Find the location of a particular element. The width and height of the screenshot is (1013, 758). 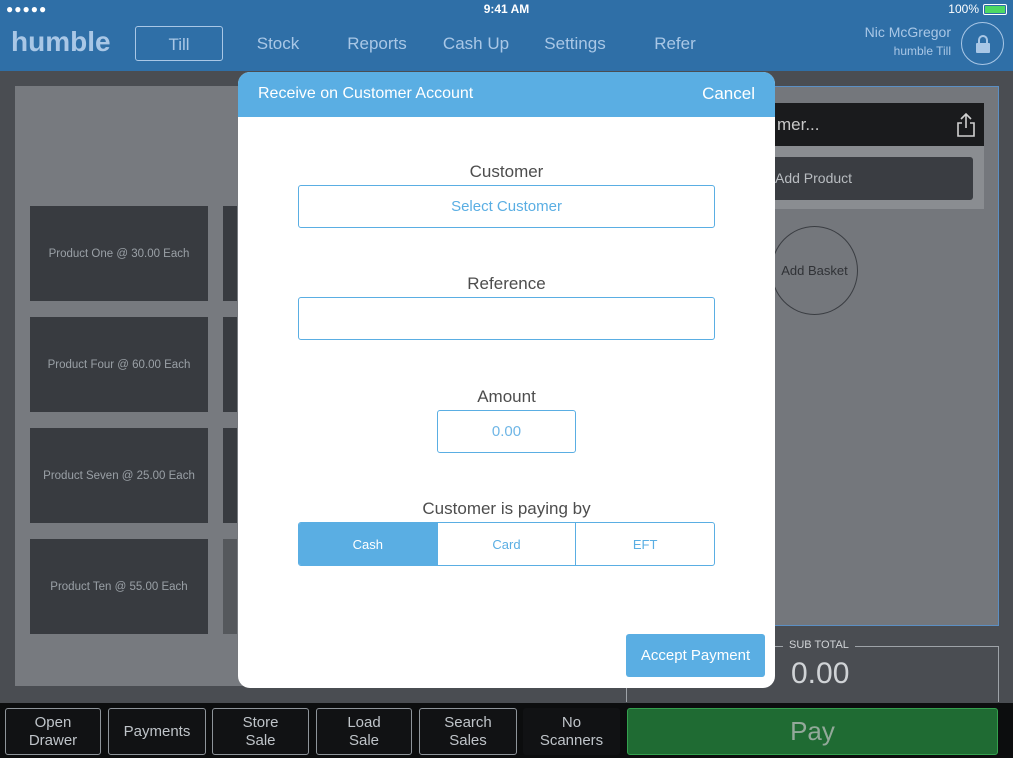

button-line: Payments is located at coordinates (157, 731).